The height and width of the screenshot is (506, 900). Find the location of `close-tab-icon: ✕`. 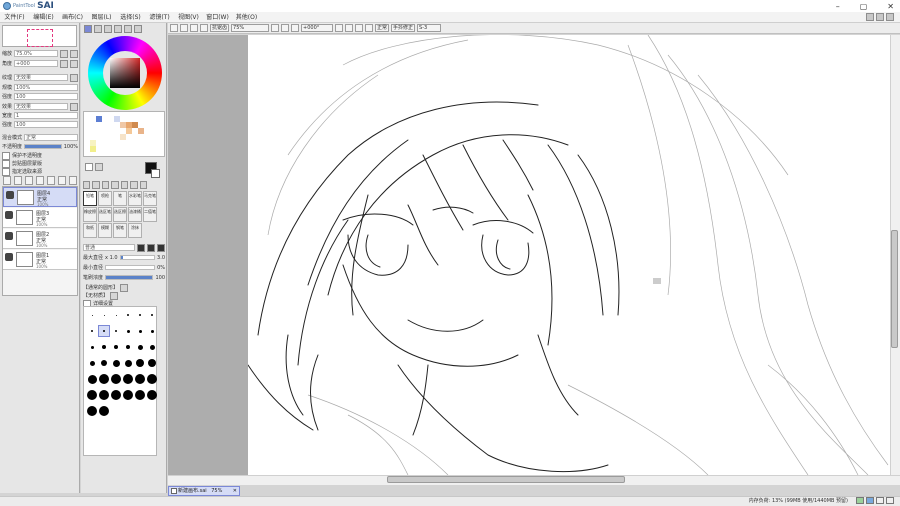

close-tab-icon: ✕ is located at coordinates (235, 491).